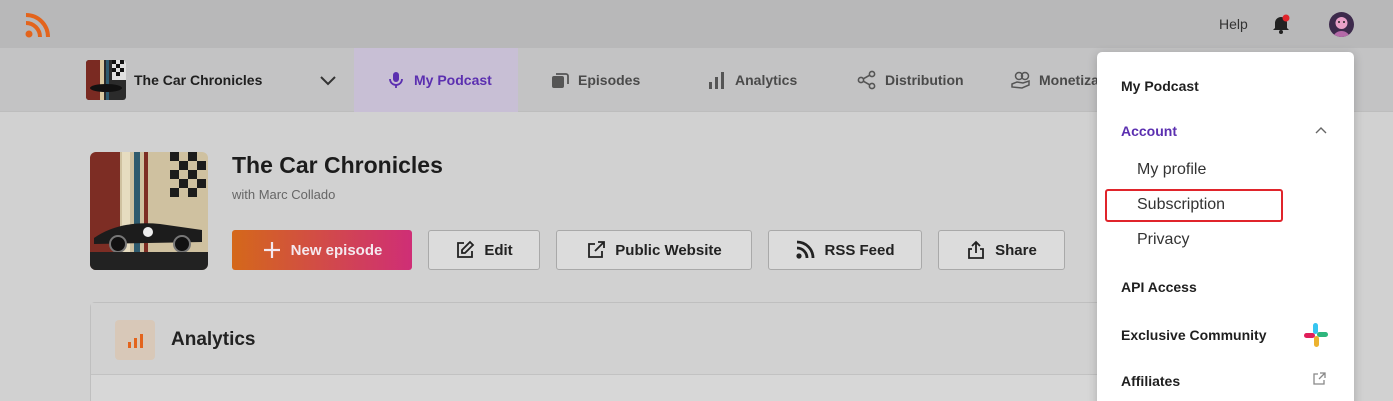  I want to click on bell-icon, so click(1281, 24).